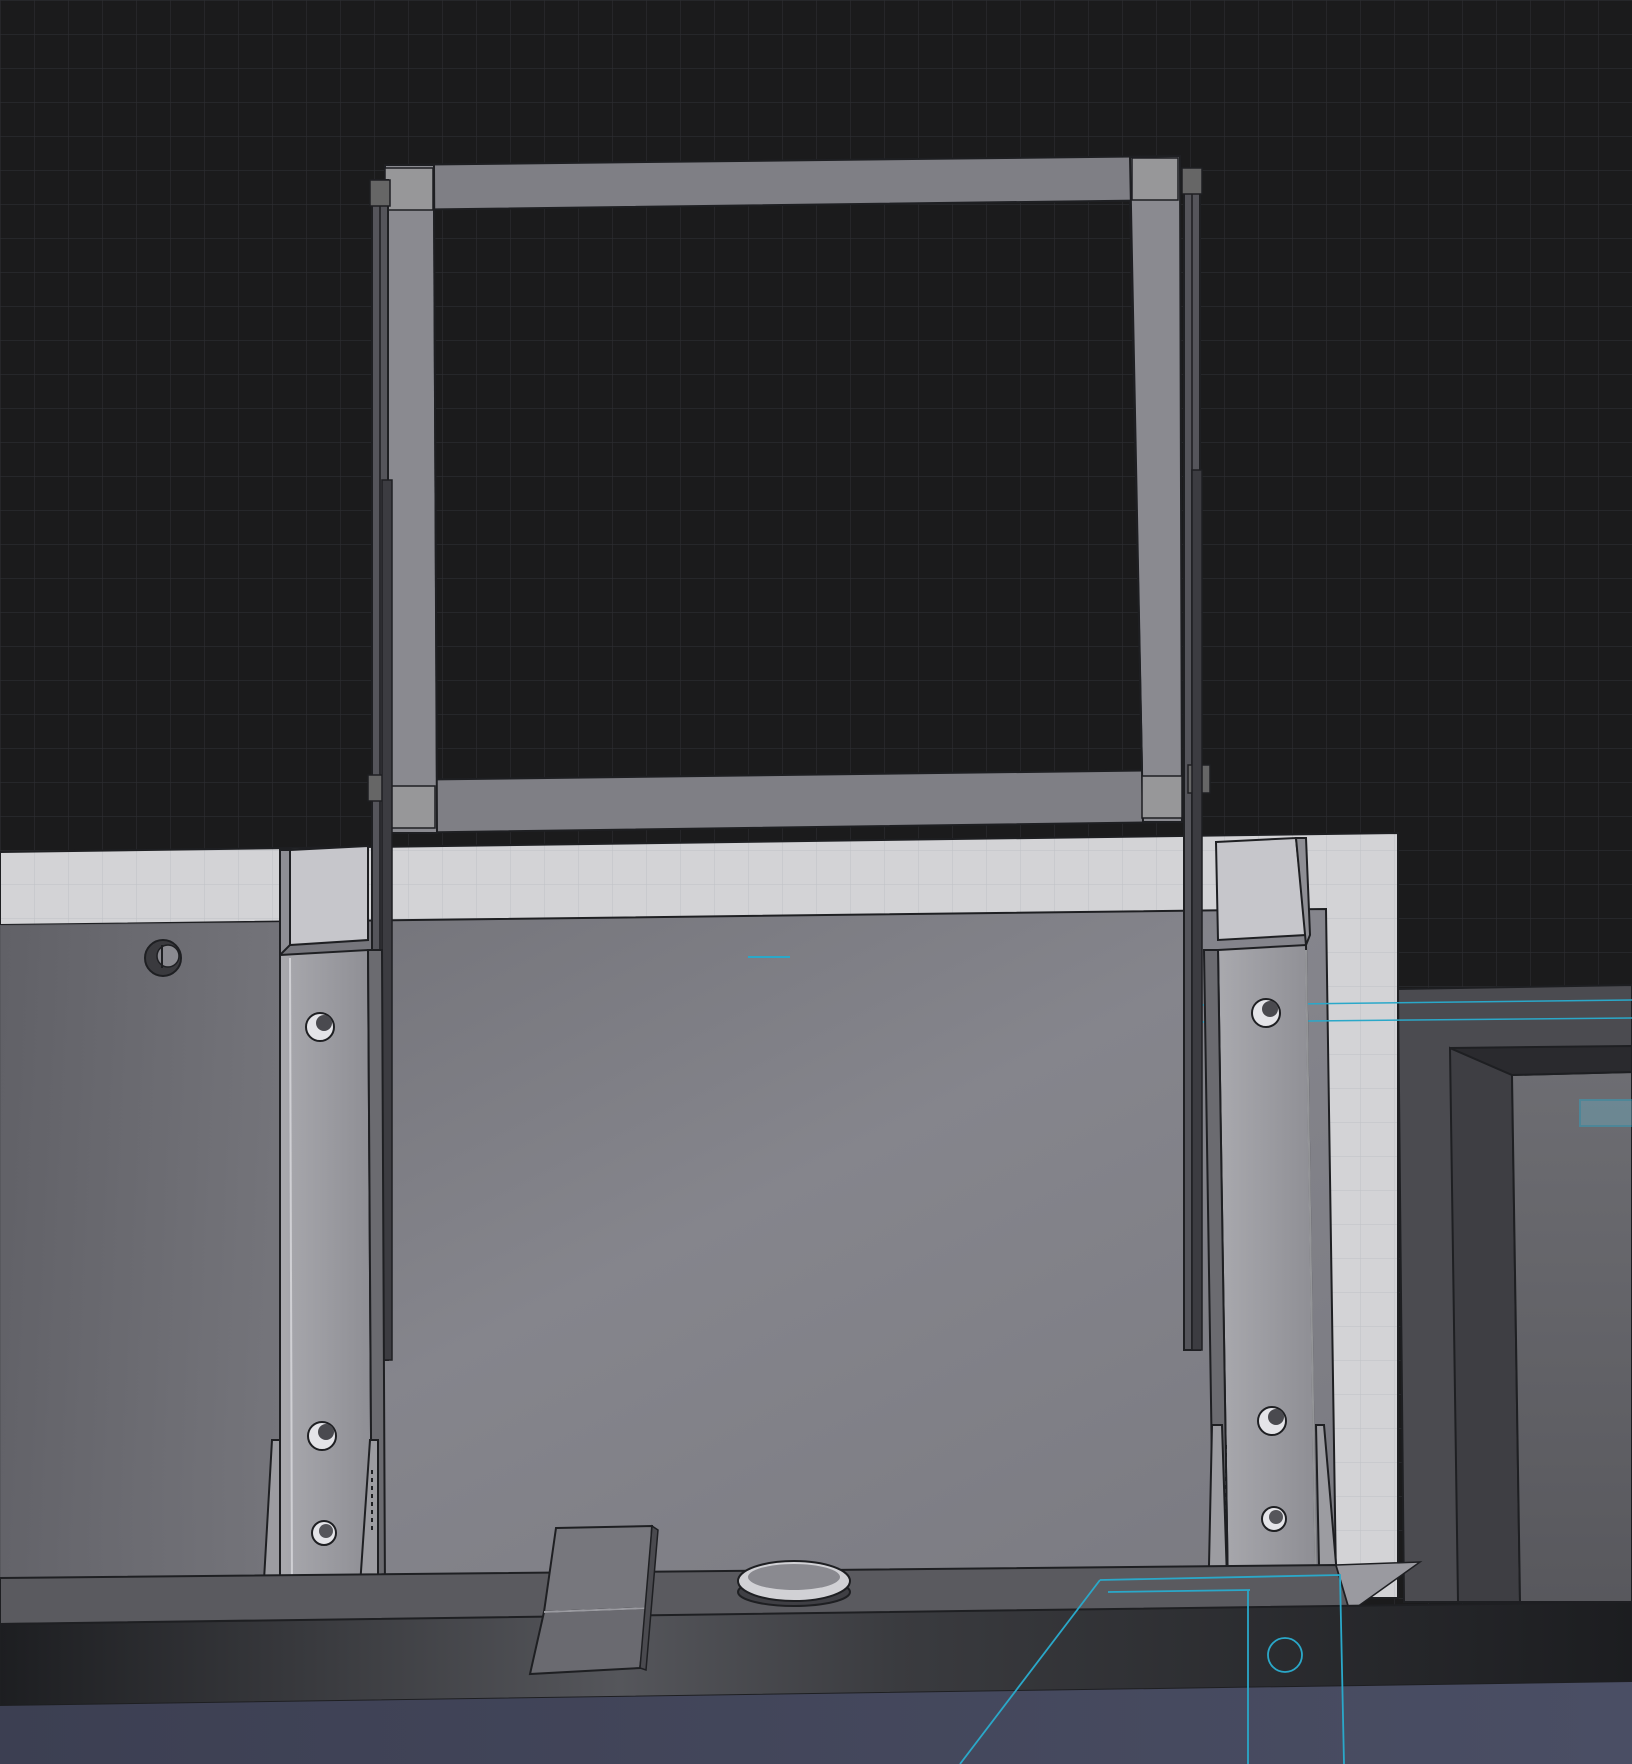 This screenshot has height=1764, width=1632. Describe the element at coordinates (1605, 1113) in the screenshot. I see `enclosure-selection-marker` at that location.